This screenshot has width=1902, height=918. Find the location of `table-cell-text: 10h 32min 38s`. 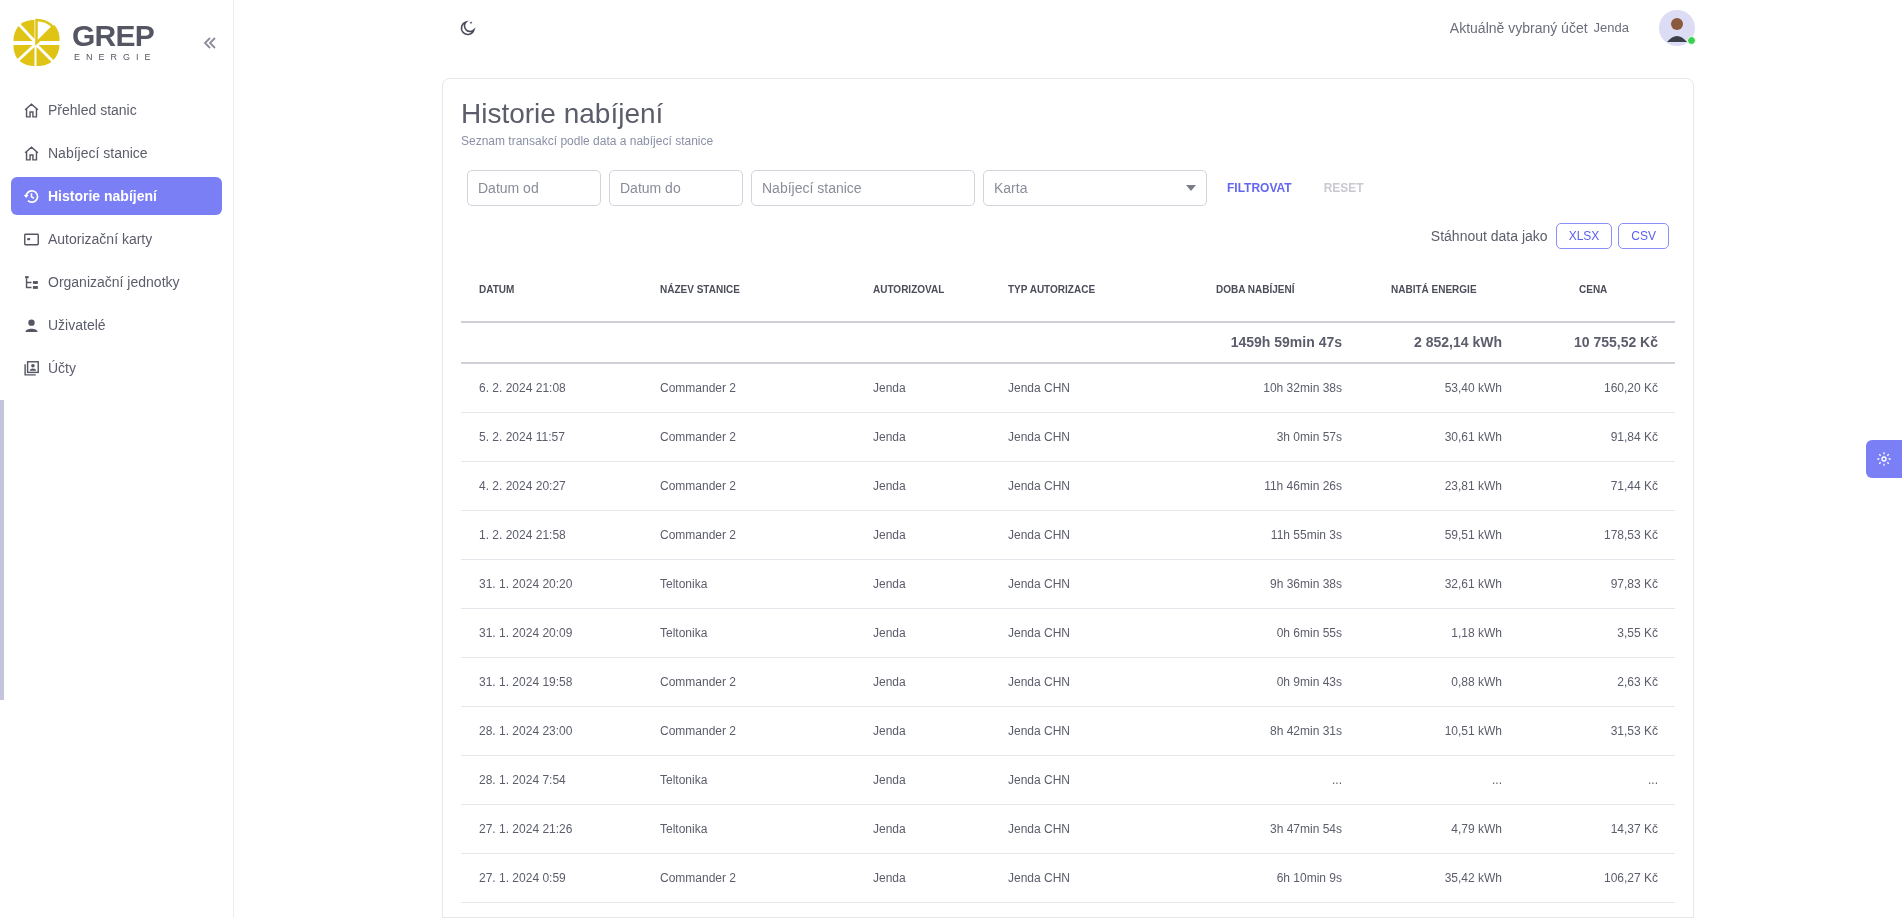

table-cell-text: 10h 32min 38s is located at coordinates (1302, 388).